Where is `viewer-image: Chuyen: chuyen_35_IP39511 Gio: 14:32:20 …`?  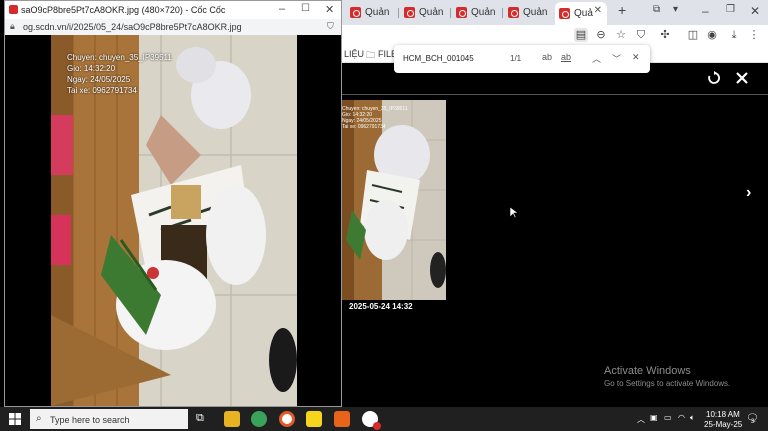 viewer-image: Chuyen: chuyen_35_IP39511 Gio: 14:32:20 … is located at coordinates (394, 200).